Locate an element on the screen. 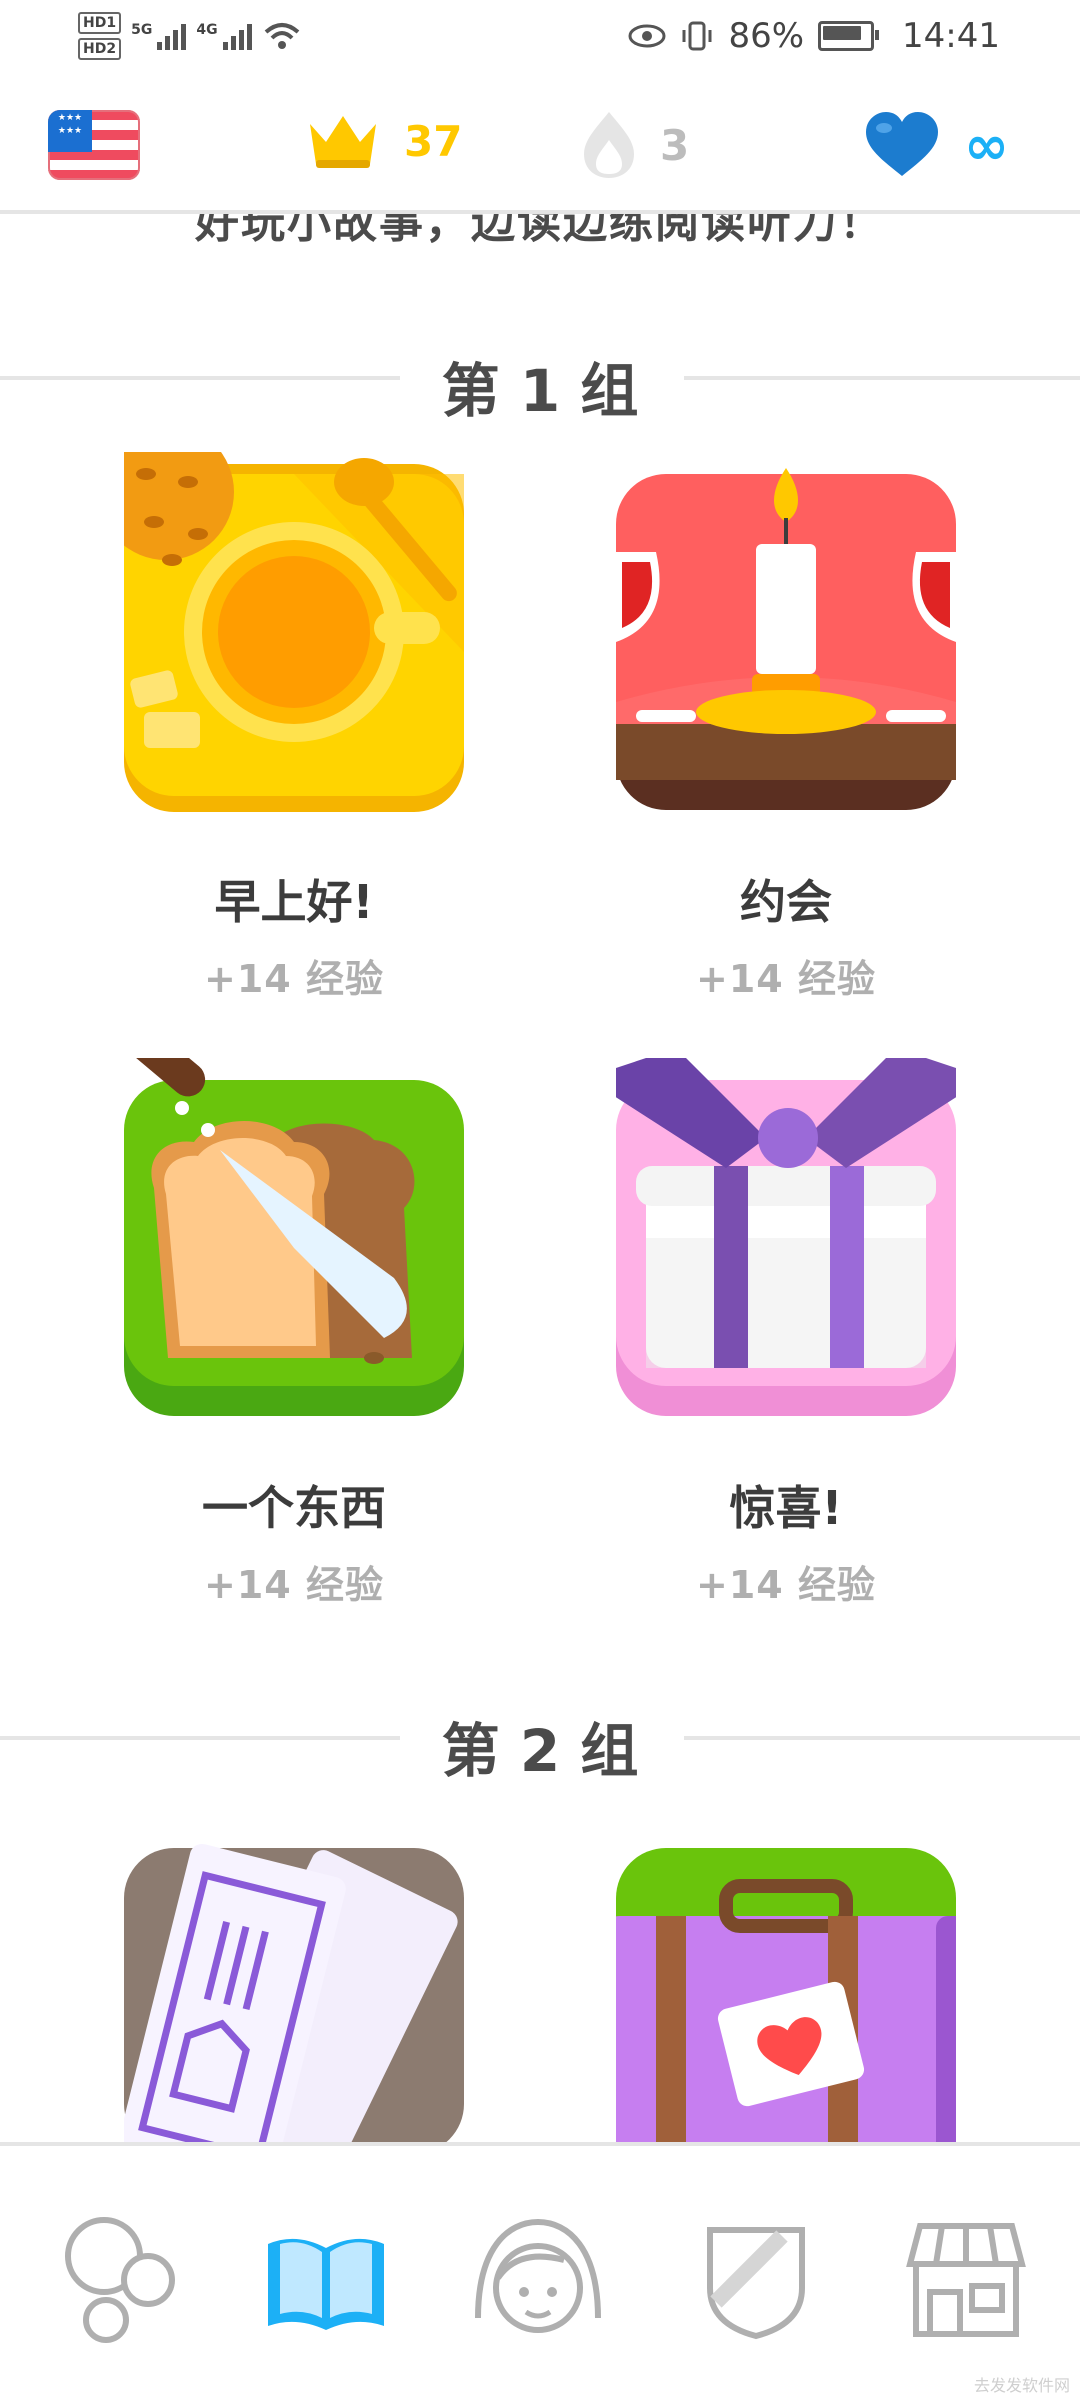 The width and height of the screenshot is (1080, 2404). section-2-header: 第 2 组 is located at coordinates (540, 1740).